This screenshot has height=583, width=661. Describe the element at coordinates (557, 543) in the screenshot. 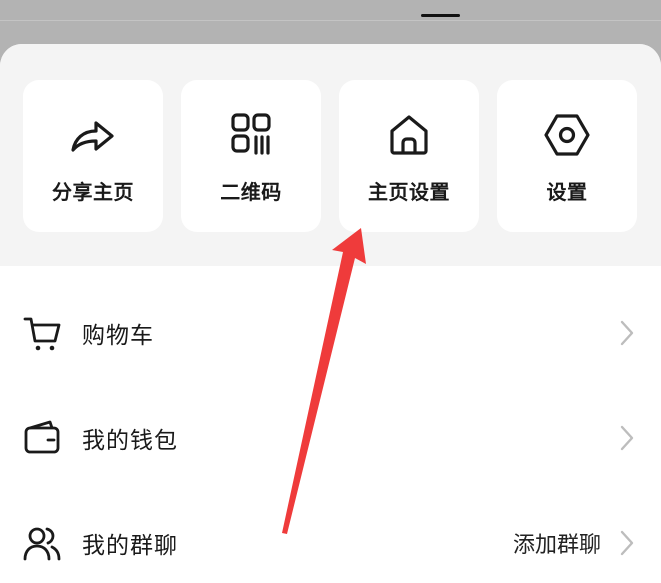

I see `add-group-chat-link: 添加群聊` at that location.